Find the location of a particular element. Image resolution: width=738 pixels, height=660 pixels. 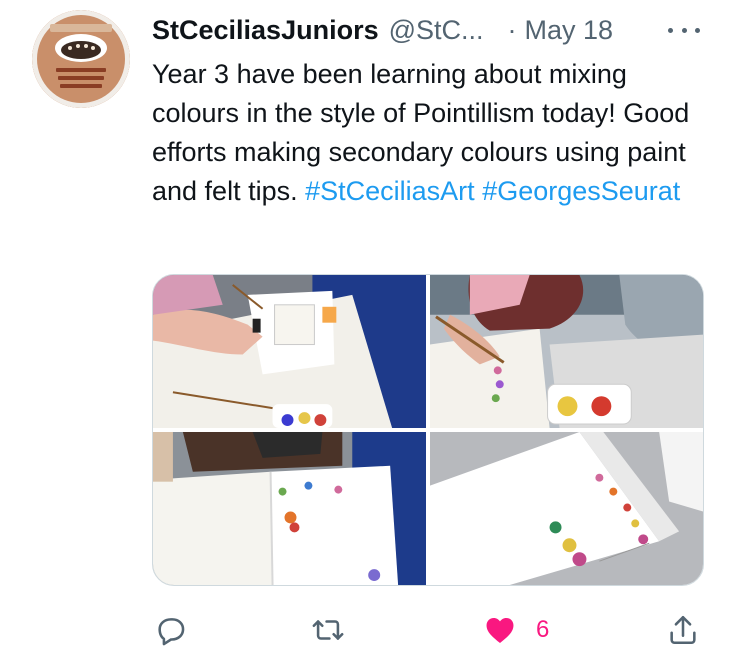

avatar is located at coordinates (81, 59).